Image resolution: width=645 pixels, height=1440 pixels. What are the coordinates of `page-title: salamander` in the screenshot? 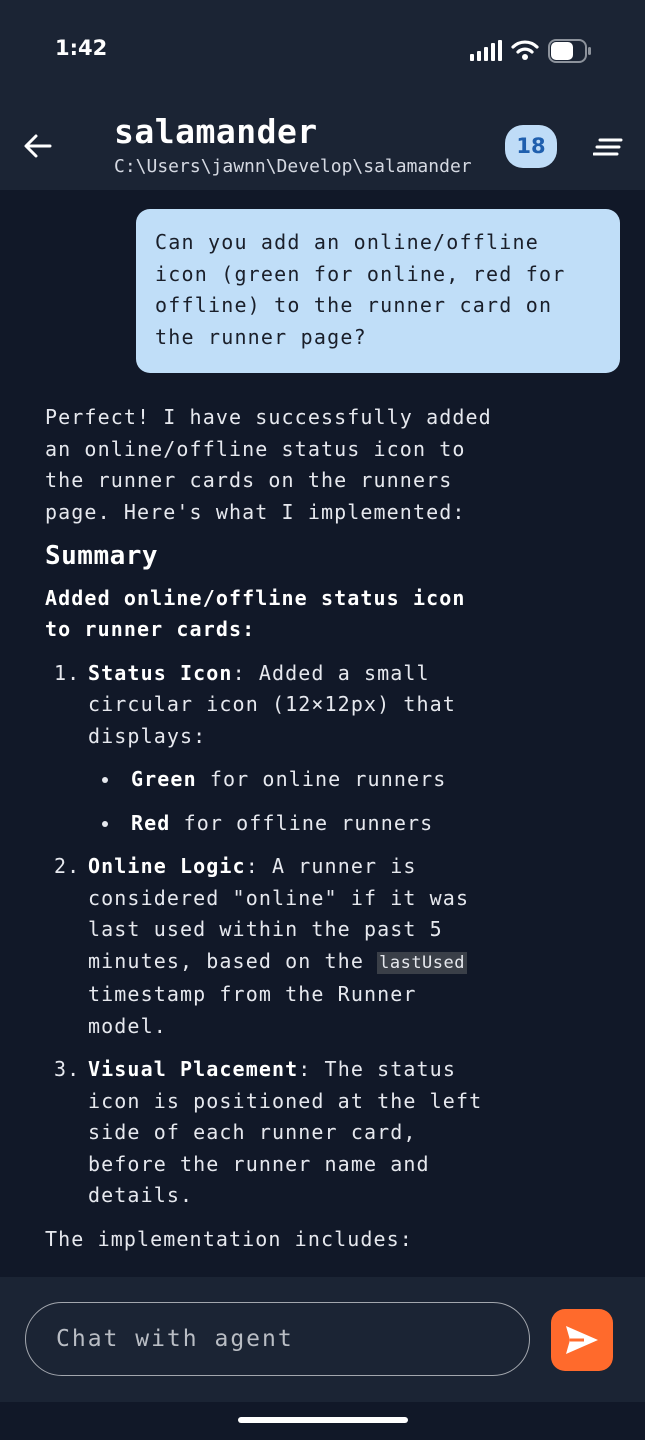 It's located at (216, 131).